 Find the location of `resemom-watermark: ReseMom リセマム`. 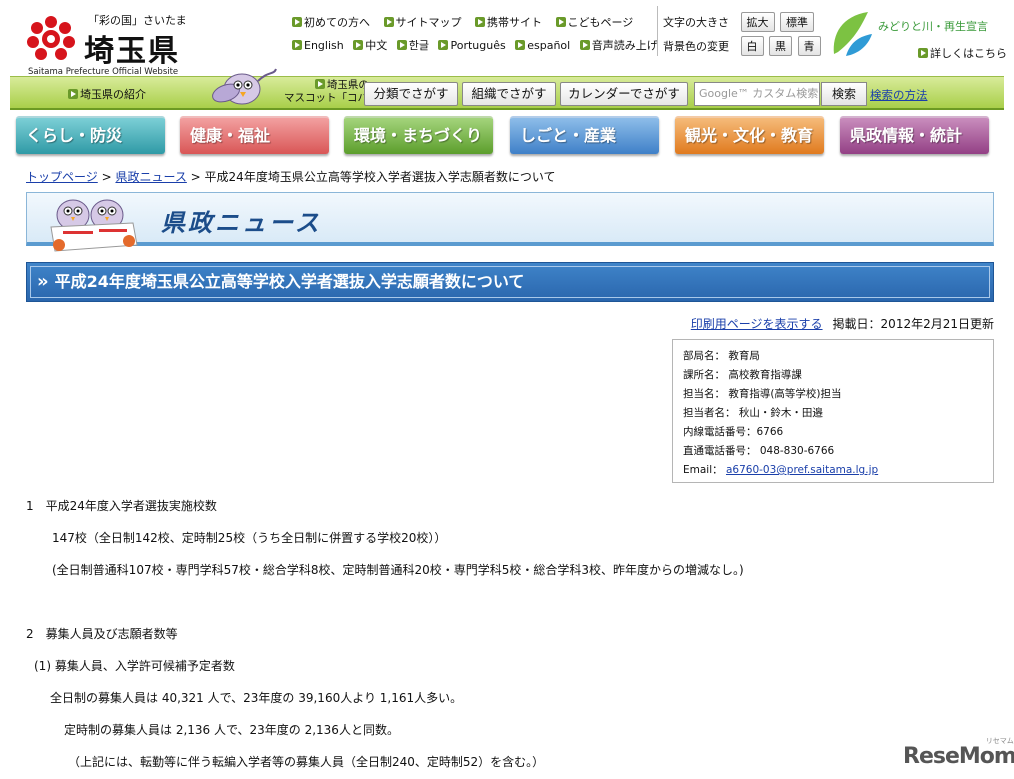

resemom-watermark: ReseMom リセマム is located at coordinates (958, 753).